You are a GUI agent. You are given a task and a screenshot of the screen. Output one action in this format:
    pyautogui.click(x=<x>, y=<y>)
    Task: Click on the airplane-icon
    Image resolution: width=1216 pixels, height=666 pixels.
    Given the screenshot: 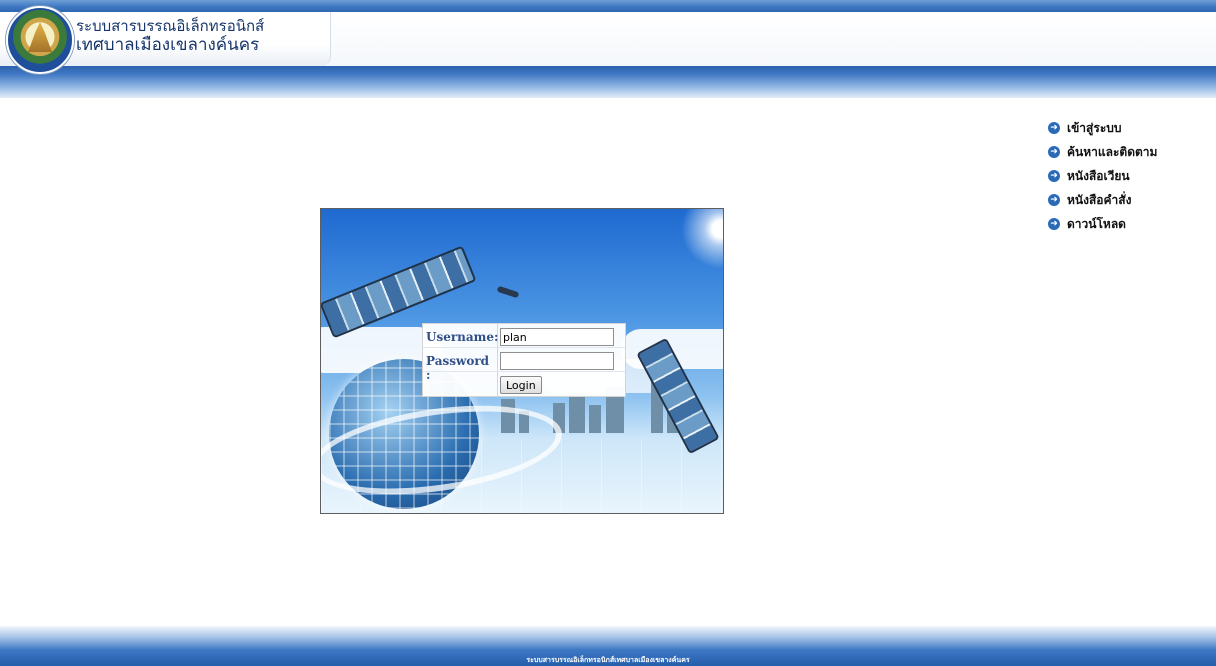 What is the action you would take?
    pyautogui.click(x=508, y=292)
    